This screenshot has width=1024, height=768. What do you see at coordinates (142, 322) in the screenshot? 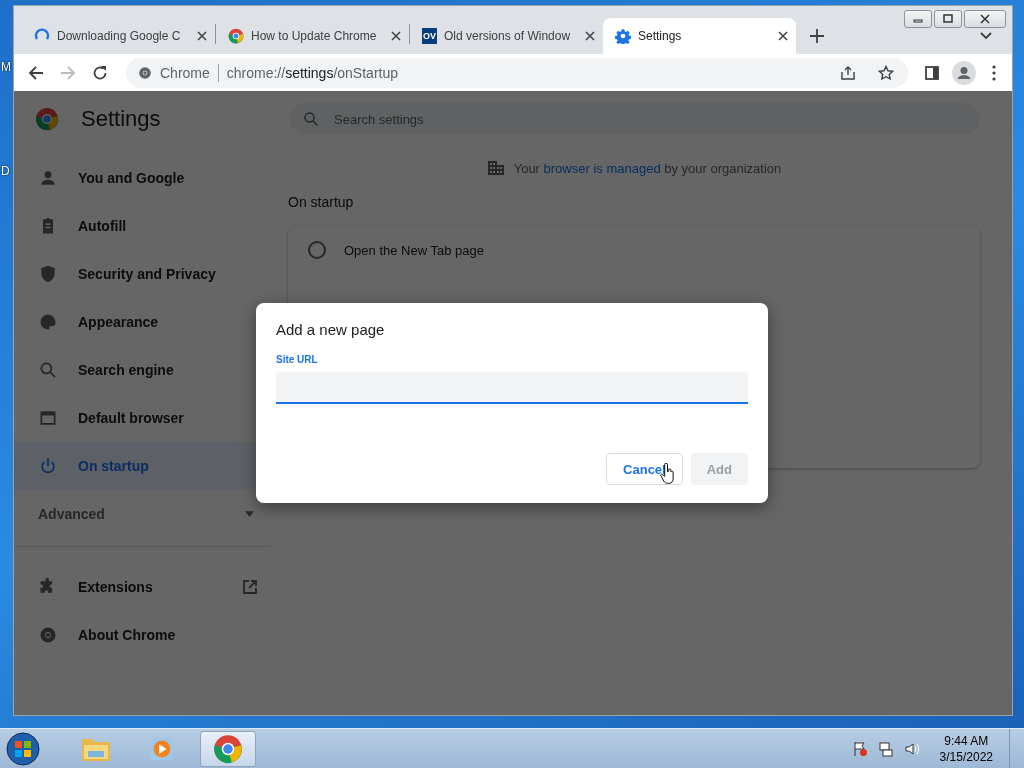
I see `sidebar-item: Appearance` at bounding box center [142, 322].